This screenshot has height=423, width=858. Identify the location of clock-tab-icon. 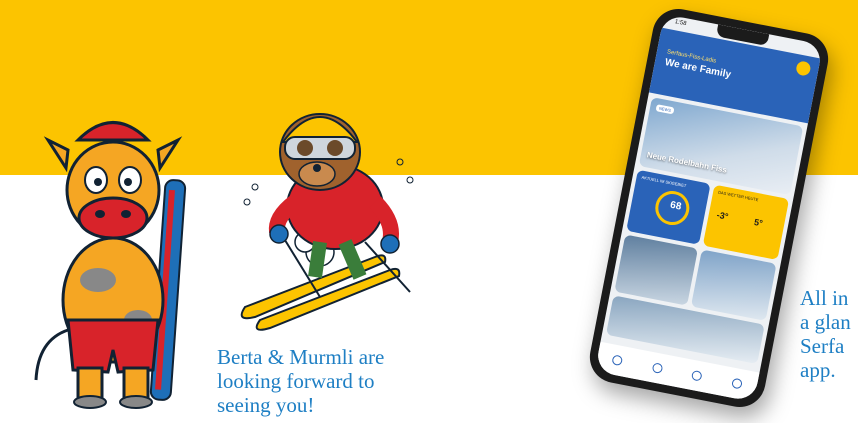
(657, 368).